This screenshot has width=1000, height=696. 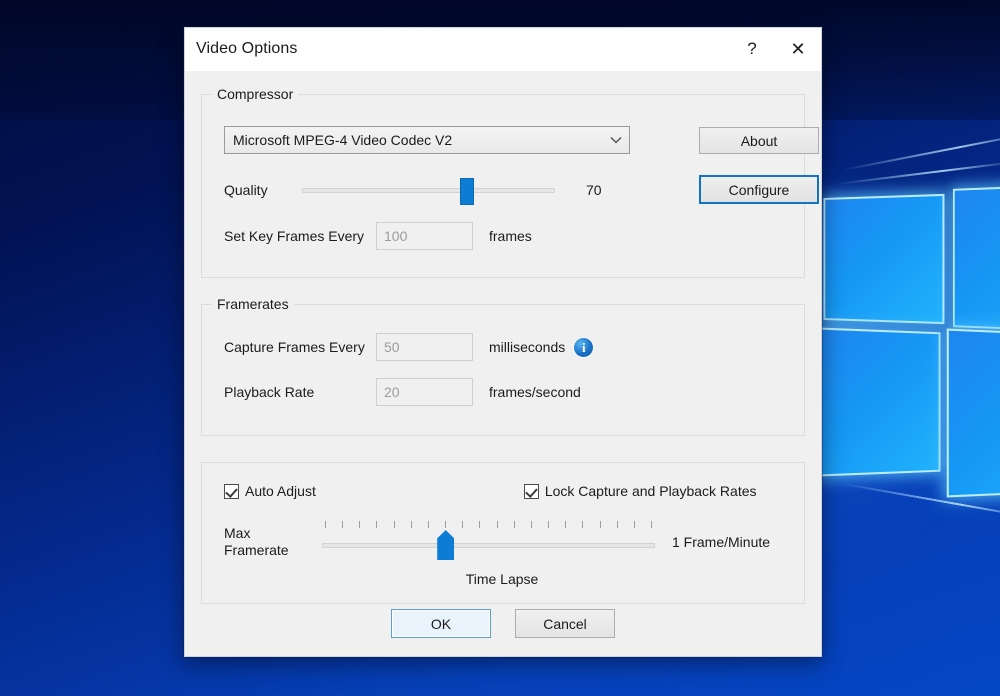 I want to click on help-button: ?, so click(x=752, y=49).